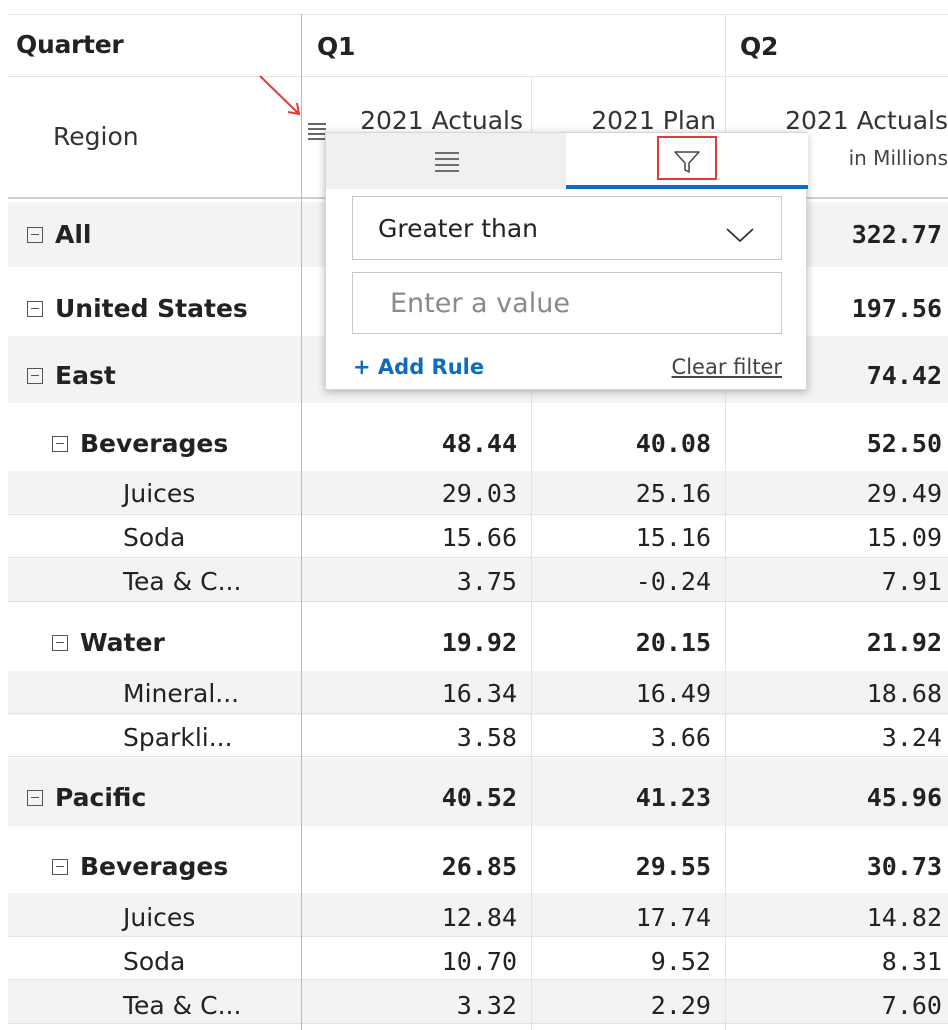 Image resolution: width=948 pixels, height=1030 pixels. What do you see at coordinates (680, 737) in the screenshot?
I see `cell-value-q1p: 3.66` at bounding box center [680, 737].